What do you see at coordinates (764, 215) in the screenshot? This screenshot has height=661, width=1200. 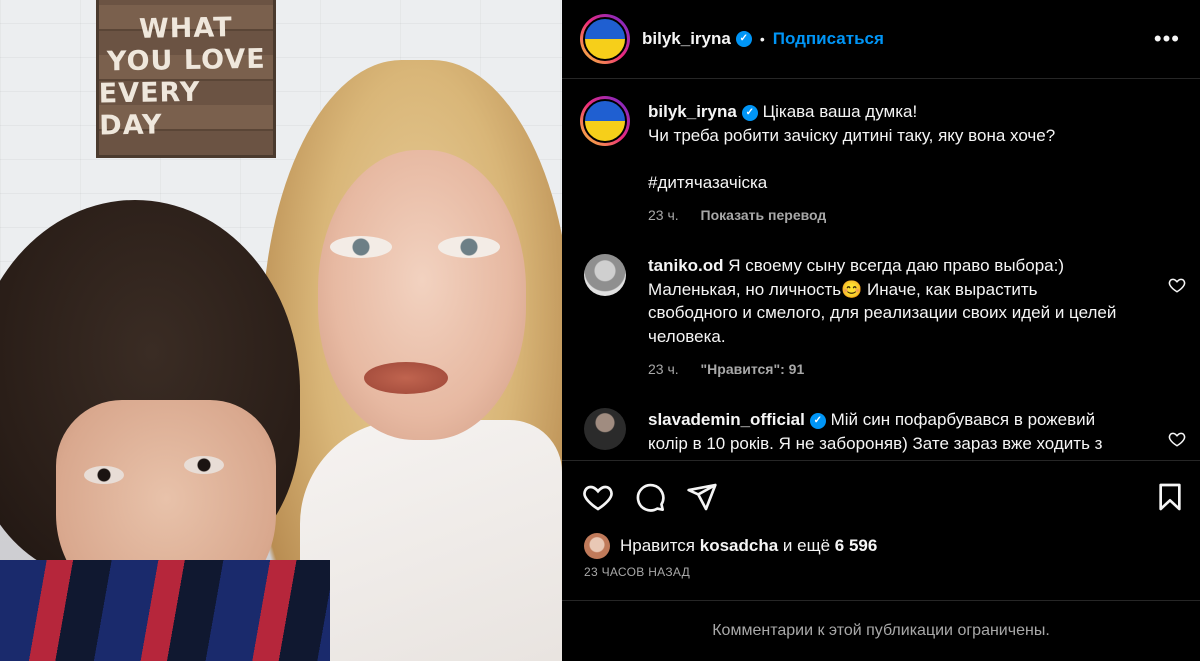 I see `show-translation-button: Показать перевод` at bounding box center [764, 215].